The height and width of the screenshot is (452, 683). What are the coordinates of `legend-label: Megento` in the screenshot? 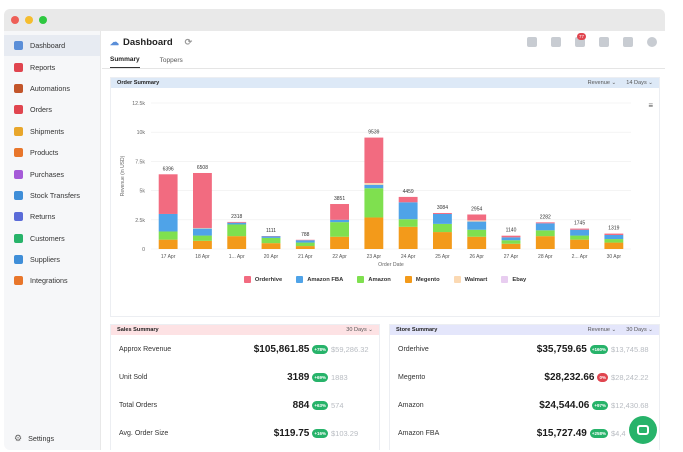 It's located at (427, 279).